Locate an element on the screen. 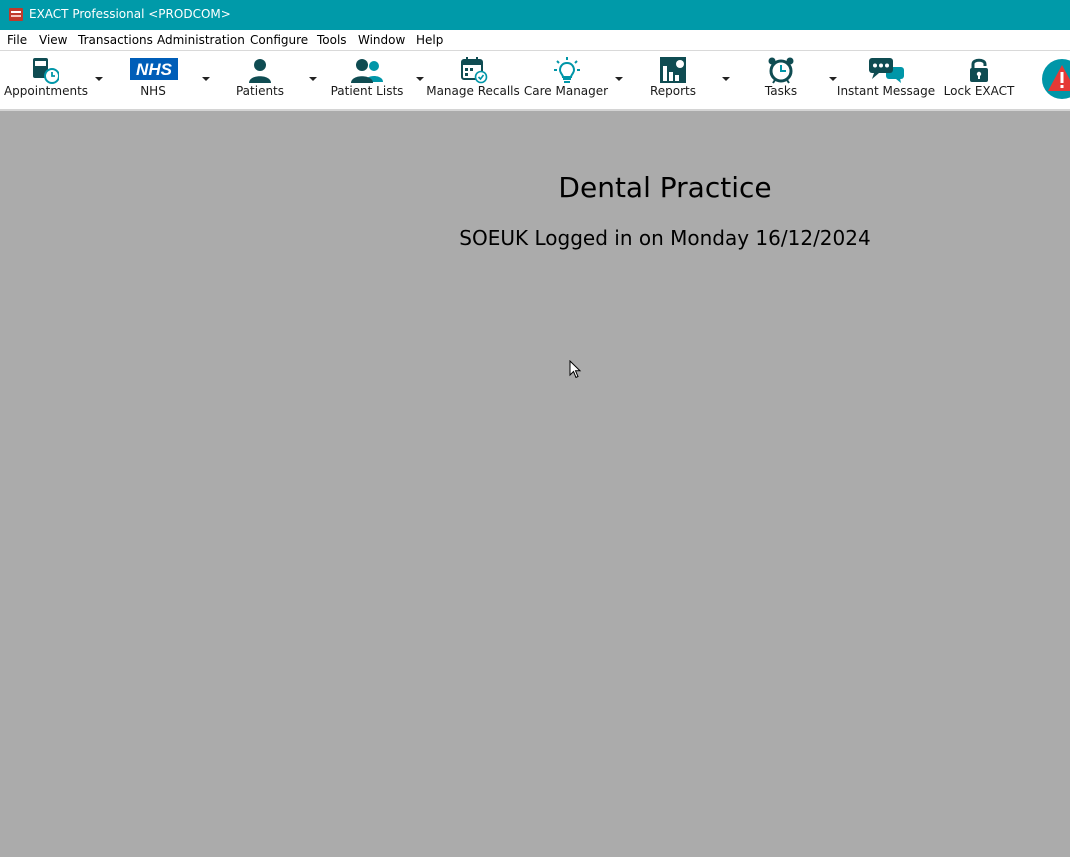 This screenshot has width=1070, height=857. app-logo-icon is located at coordinates (16, 14).